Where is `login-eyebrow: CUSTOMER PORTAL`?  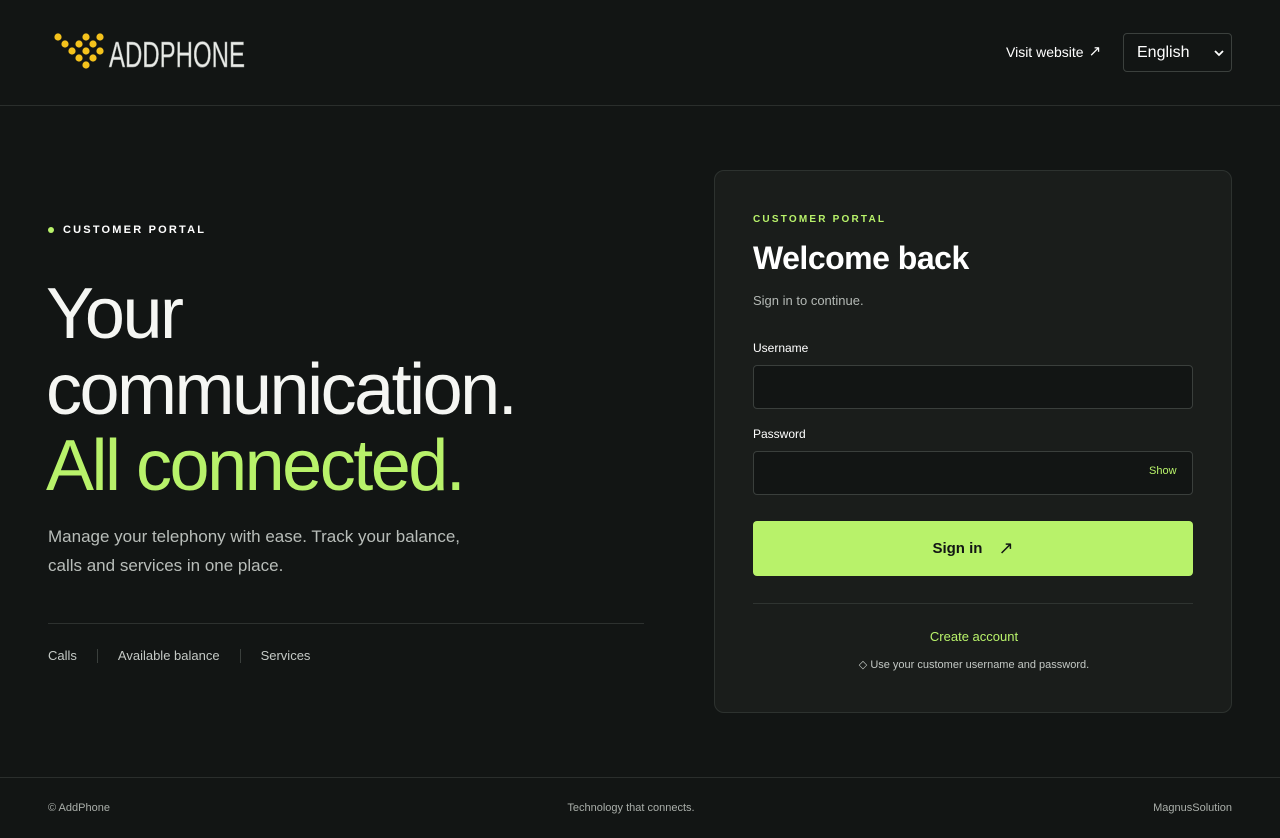 login-eyebrow: CUSTOMER PORTAL is located at coordinates (820, 219).